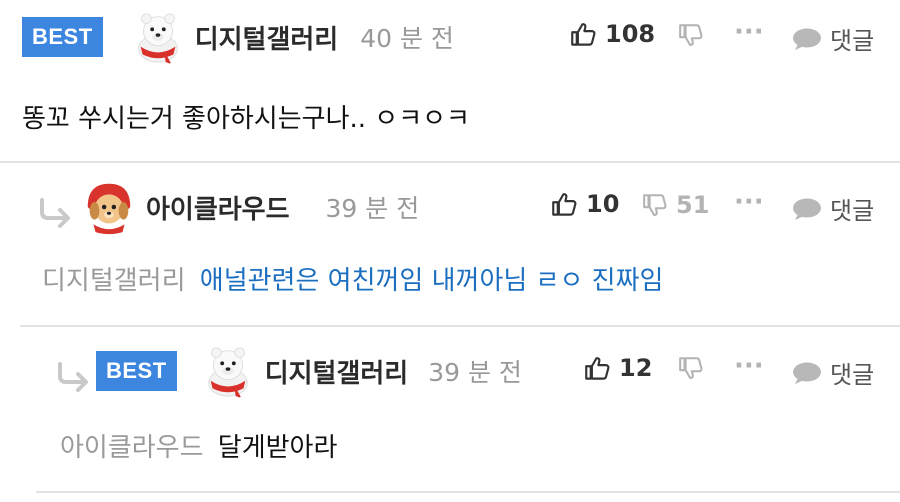 Image resolution: width=900 pixels, height=502 pixels. What do you see at coordinates (618, 368) in the screenshot?
I see `like-button: 12` at bounding box center [618, 368].